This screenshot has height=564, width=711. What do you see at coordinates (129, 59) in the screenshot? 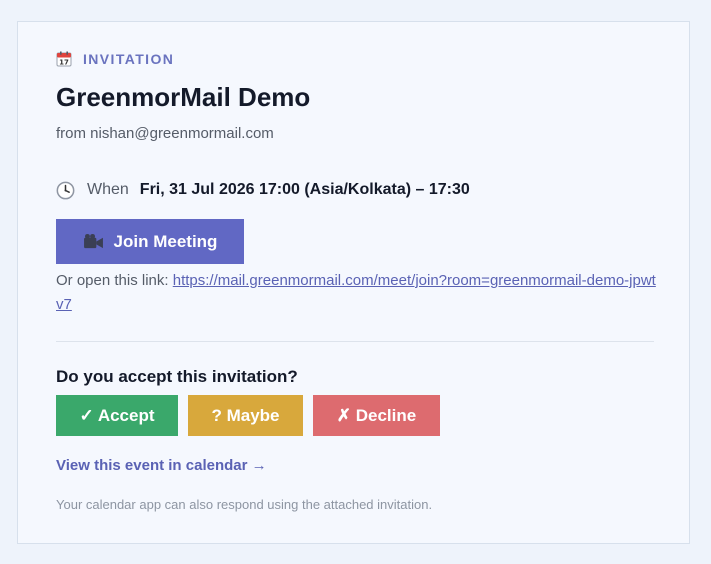
I see `invitation-label: INVITATION` at bounding box center [129, 59].